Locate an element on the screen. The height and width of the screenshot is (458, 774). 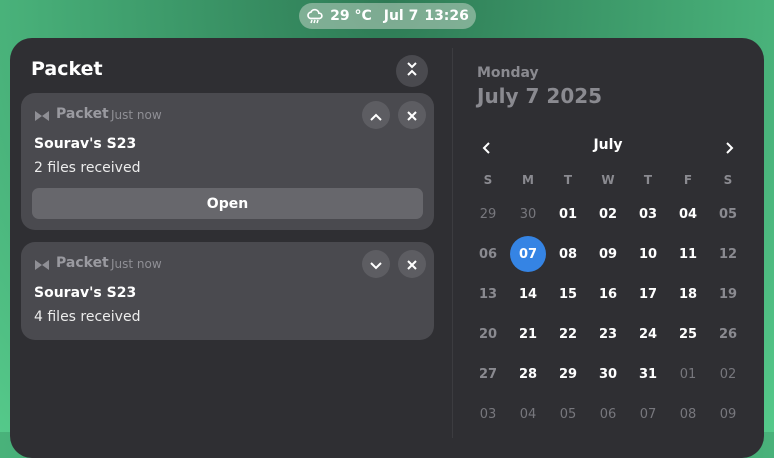
notification-body: 2 files received is located at coordinates (87, 168).